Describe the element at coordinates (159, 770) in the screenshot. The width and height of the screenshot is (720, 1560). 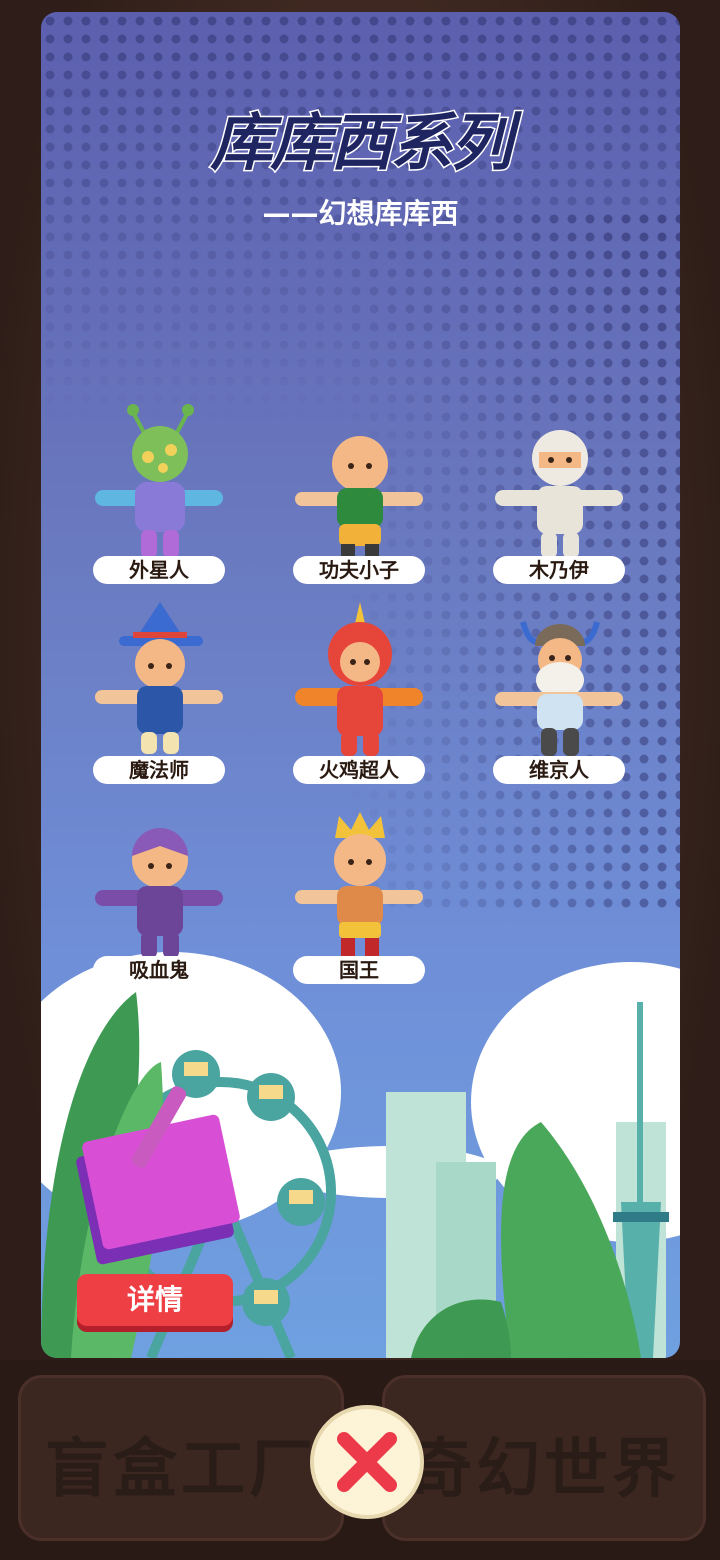
I see `character-name: 魔法师` at that location.